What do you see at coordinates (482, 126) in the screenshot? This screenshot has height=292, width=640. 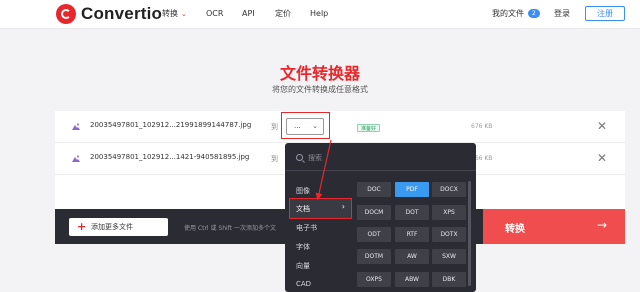 I see `file-size: 676 KB` at bounding box center [482, 126].